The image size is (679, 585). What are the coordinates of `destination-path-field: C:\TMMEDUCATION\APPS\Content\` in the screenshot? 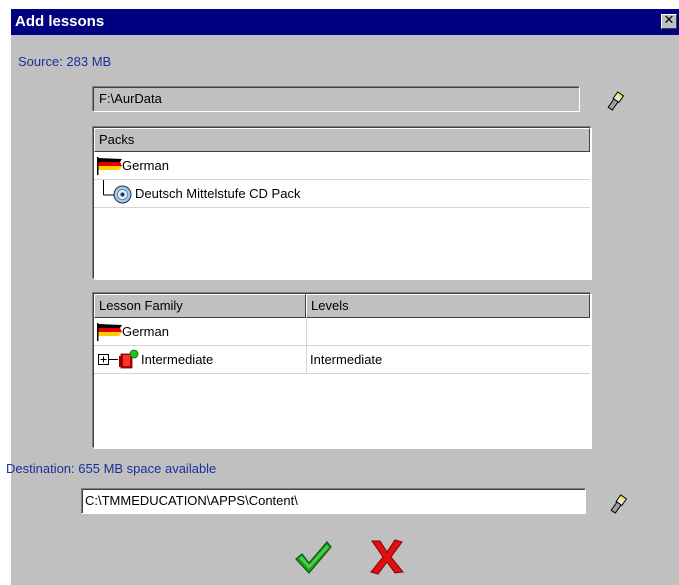 It's located at (333, 501).